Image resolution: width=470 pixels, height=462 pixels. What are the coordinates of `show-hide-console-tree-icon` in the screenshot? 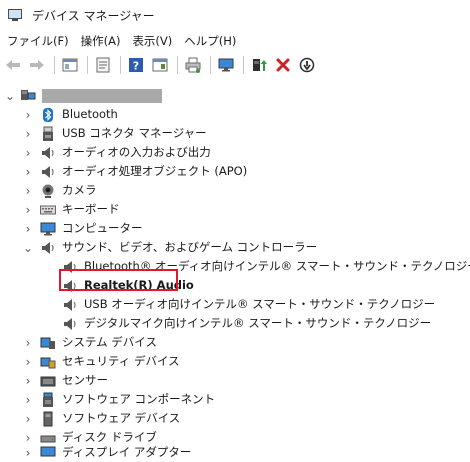 It's located at (70, 65).